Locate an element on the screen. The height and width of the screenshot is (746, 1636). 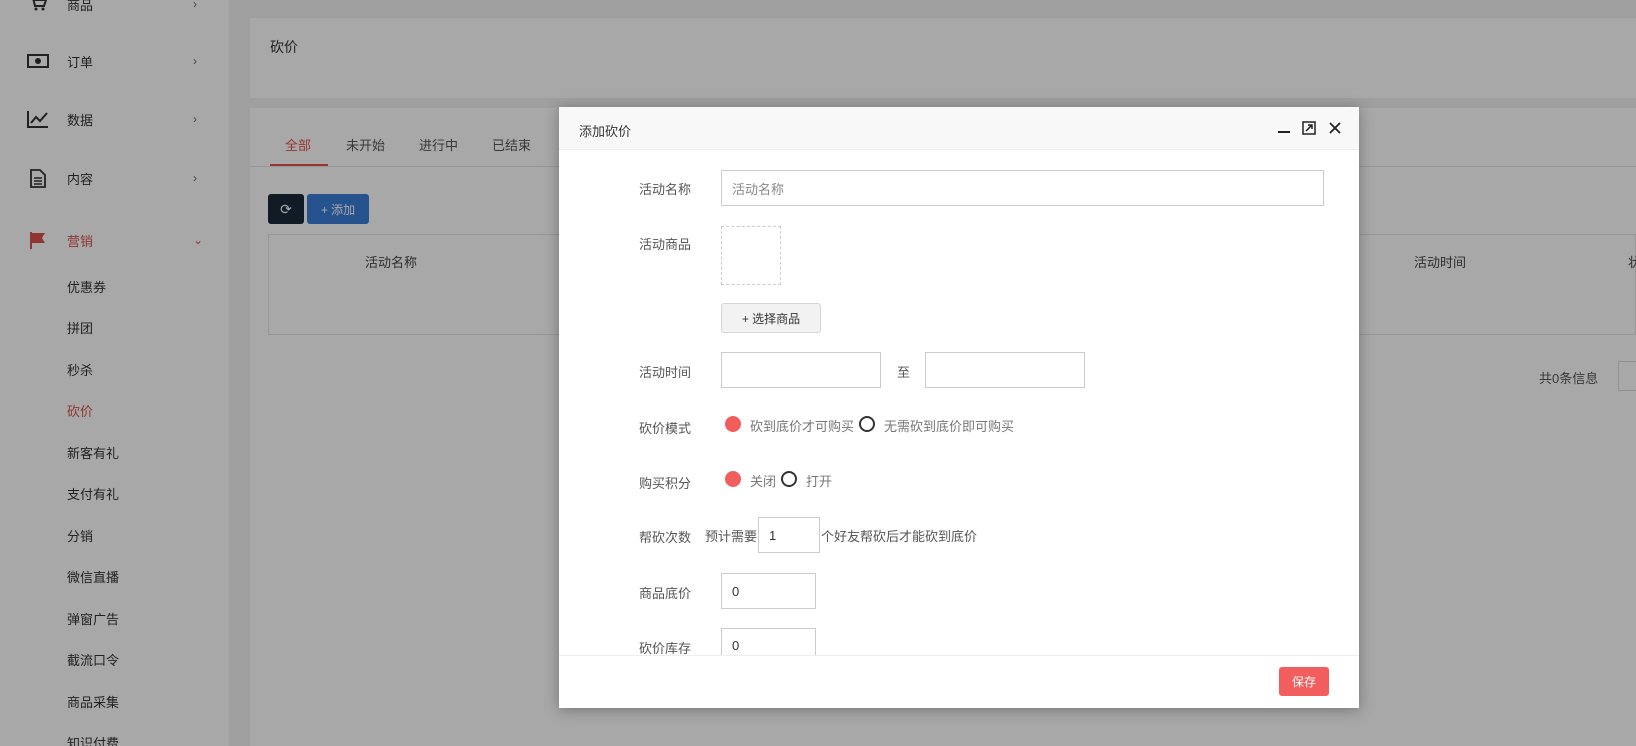
modal-footer: 保存 is located at coordinates (959, 681).